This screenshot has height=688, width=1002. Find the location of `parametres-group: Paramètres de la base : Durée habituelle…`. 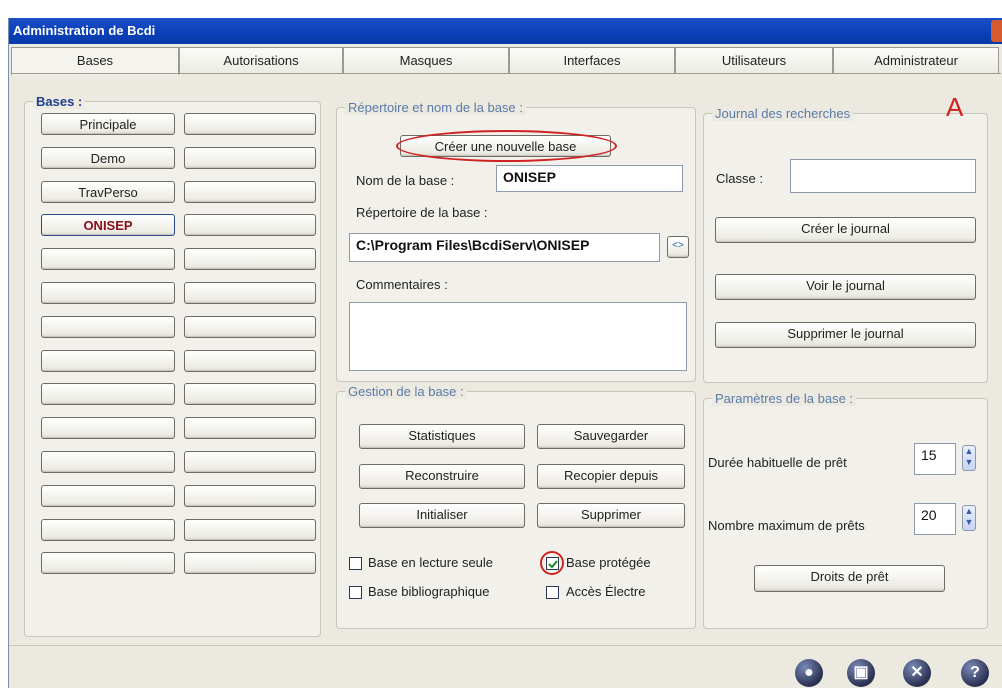

parametres-group: Paramètres de la base : Durée habituelle… is located at coordinates (845, 510).